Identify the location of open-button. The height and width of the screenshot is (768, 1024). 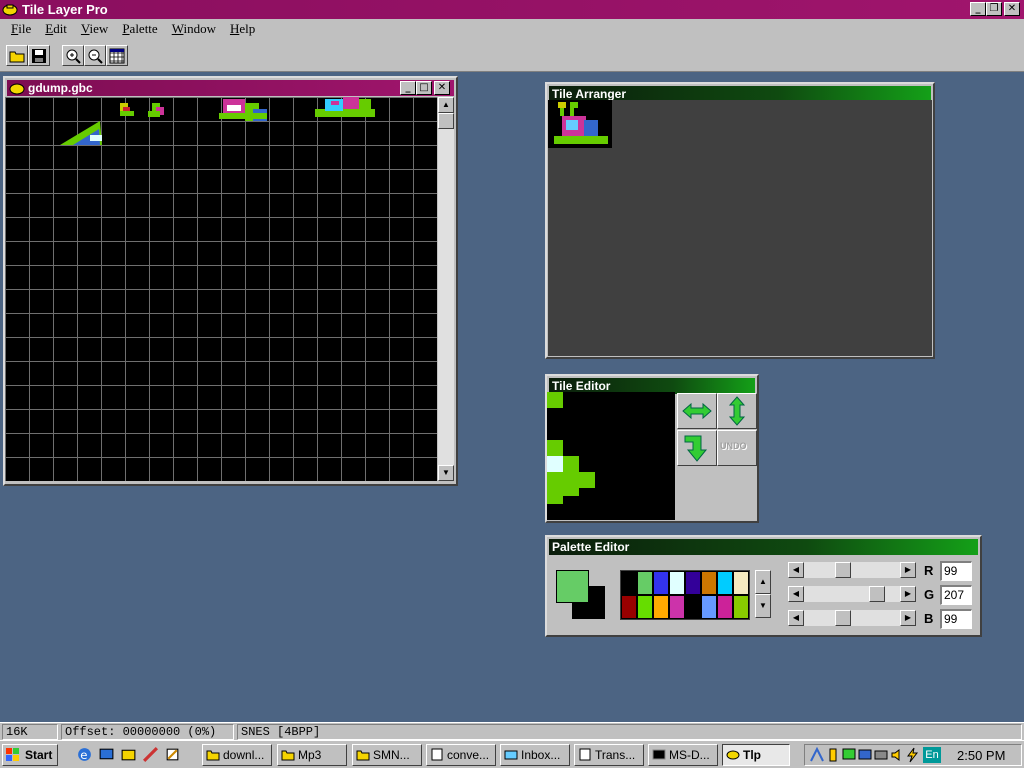
(17, 55).